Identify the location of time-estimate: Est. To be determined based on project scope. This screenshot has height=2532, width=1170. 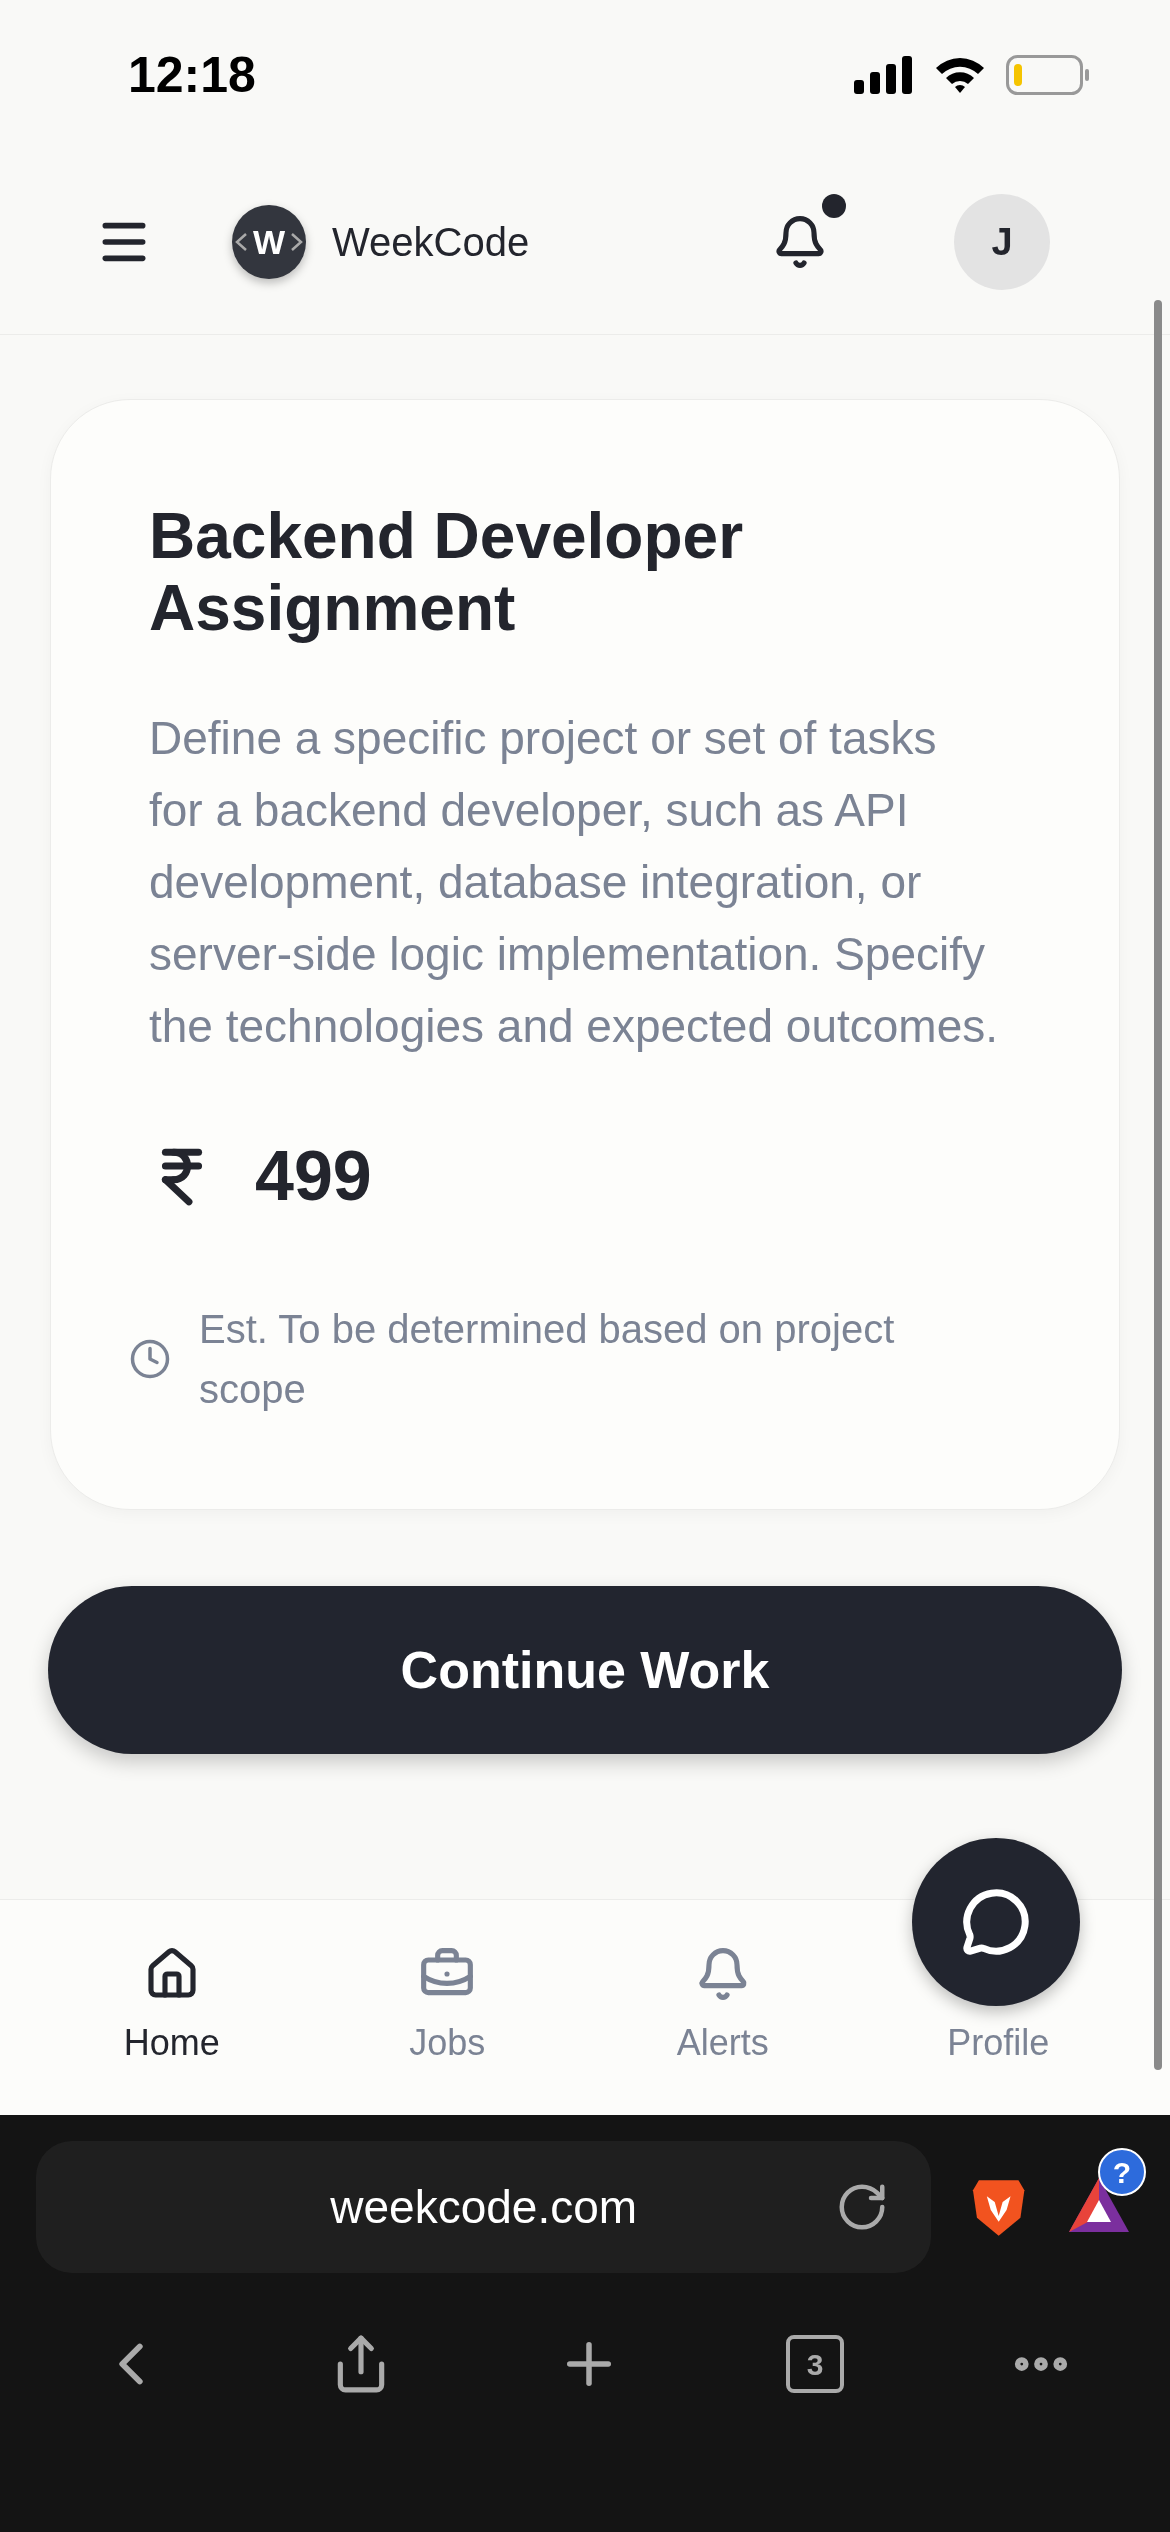
(547, 1359).